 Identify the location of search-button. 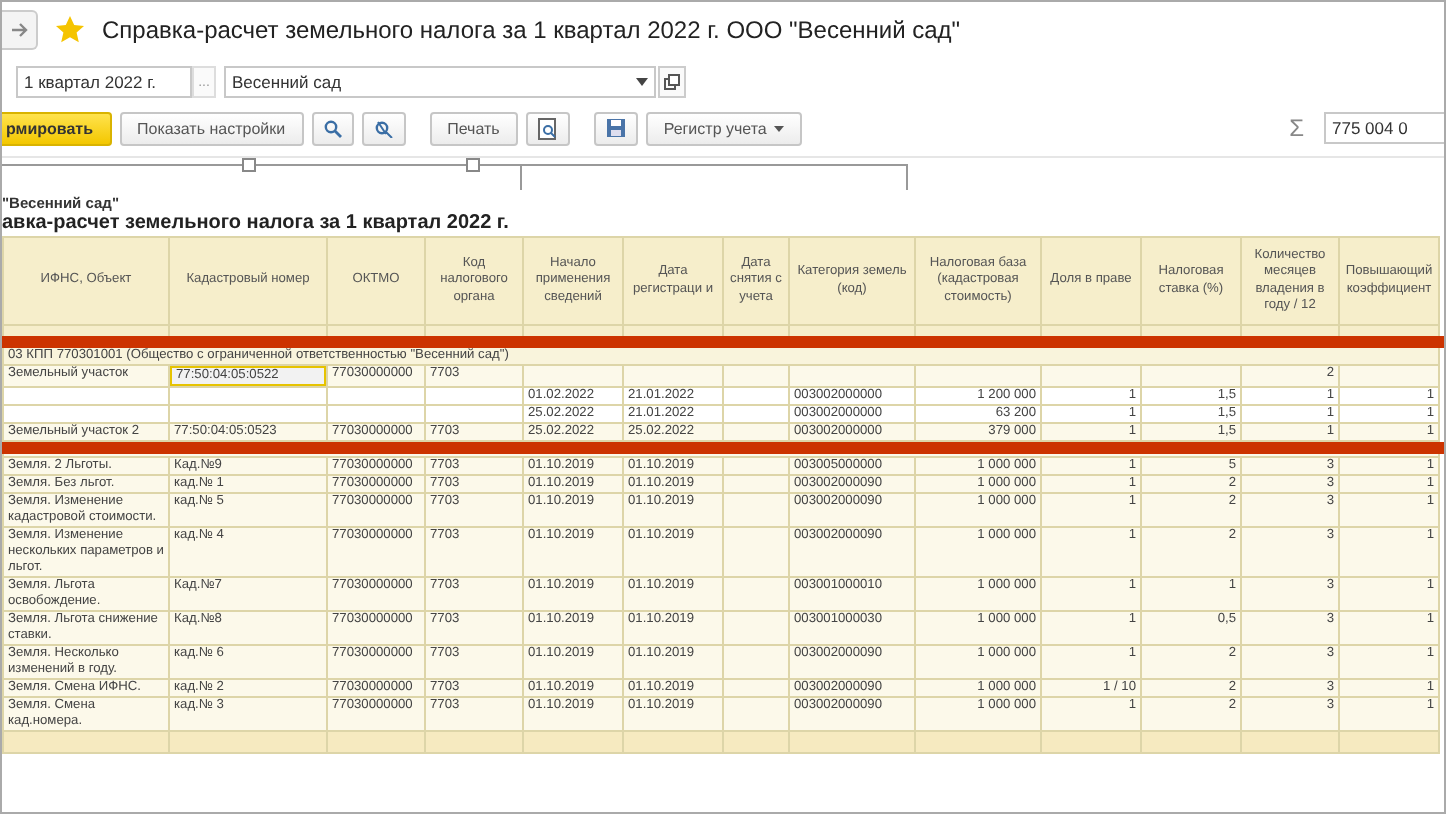
(332, 128).